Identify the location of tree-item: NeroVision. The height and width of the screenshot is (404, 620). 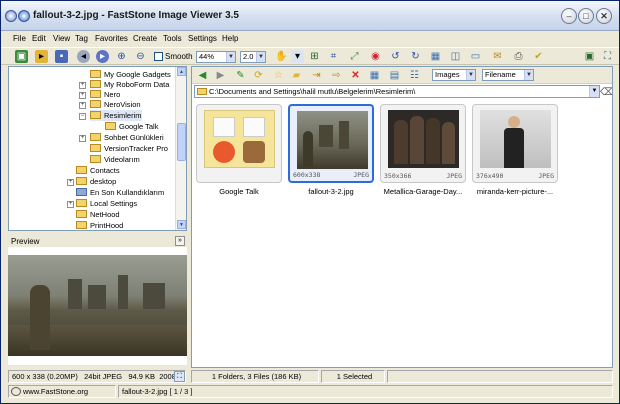
(115, 104).